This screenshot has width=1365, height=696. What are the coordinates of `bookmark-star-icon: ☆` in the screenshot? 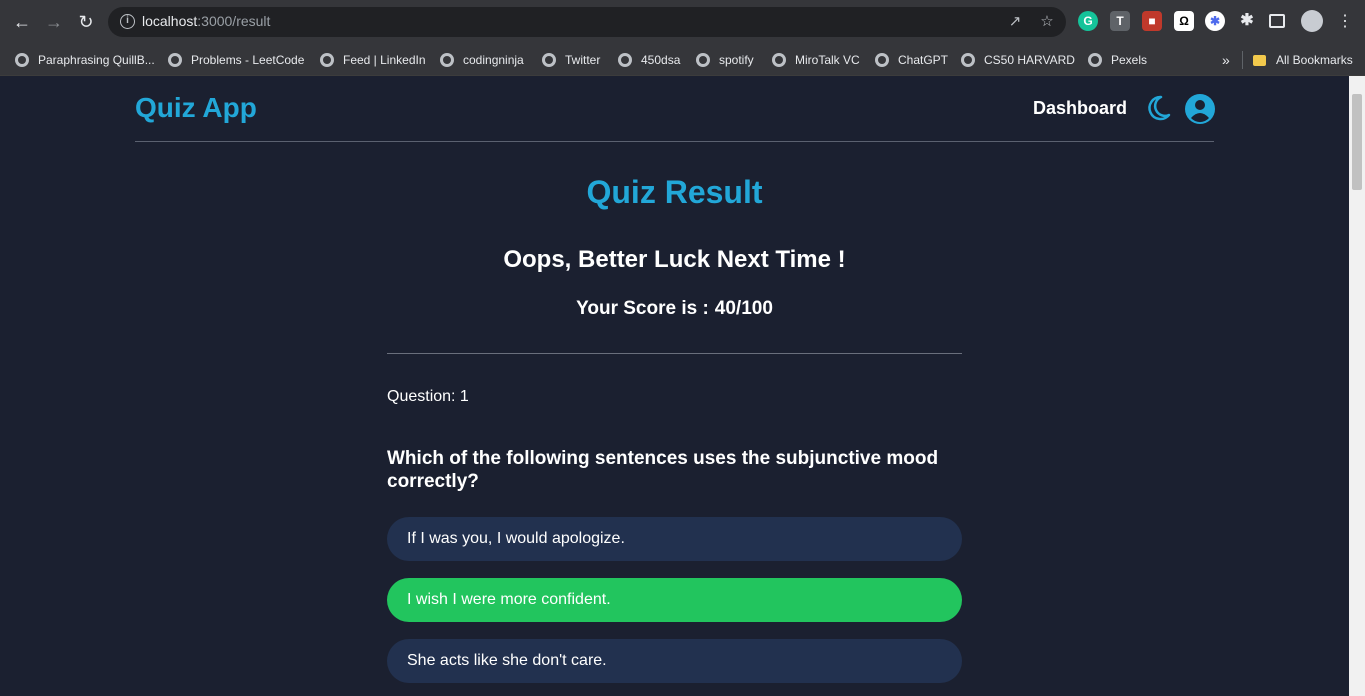 It's located at (1047, 22).